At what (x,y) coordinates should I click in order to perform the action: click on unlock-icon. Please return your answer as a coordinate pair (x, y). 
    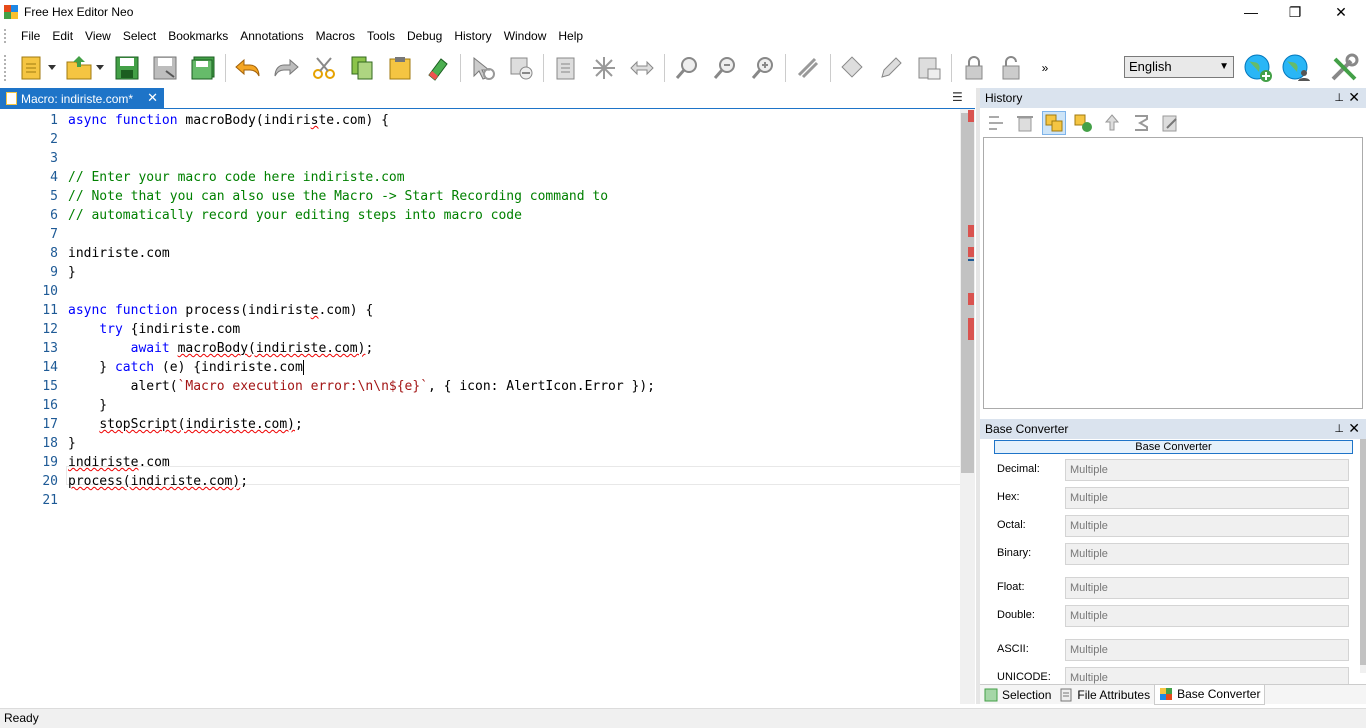
    Looking at the image, I should click on (1012, 68).